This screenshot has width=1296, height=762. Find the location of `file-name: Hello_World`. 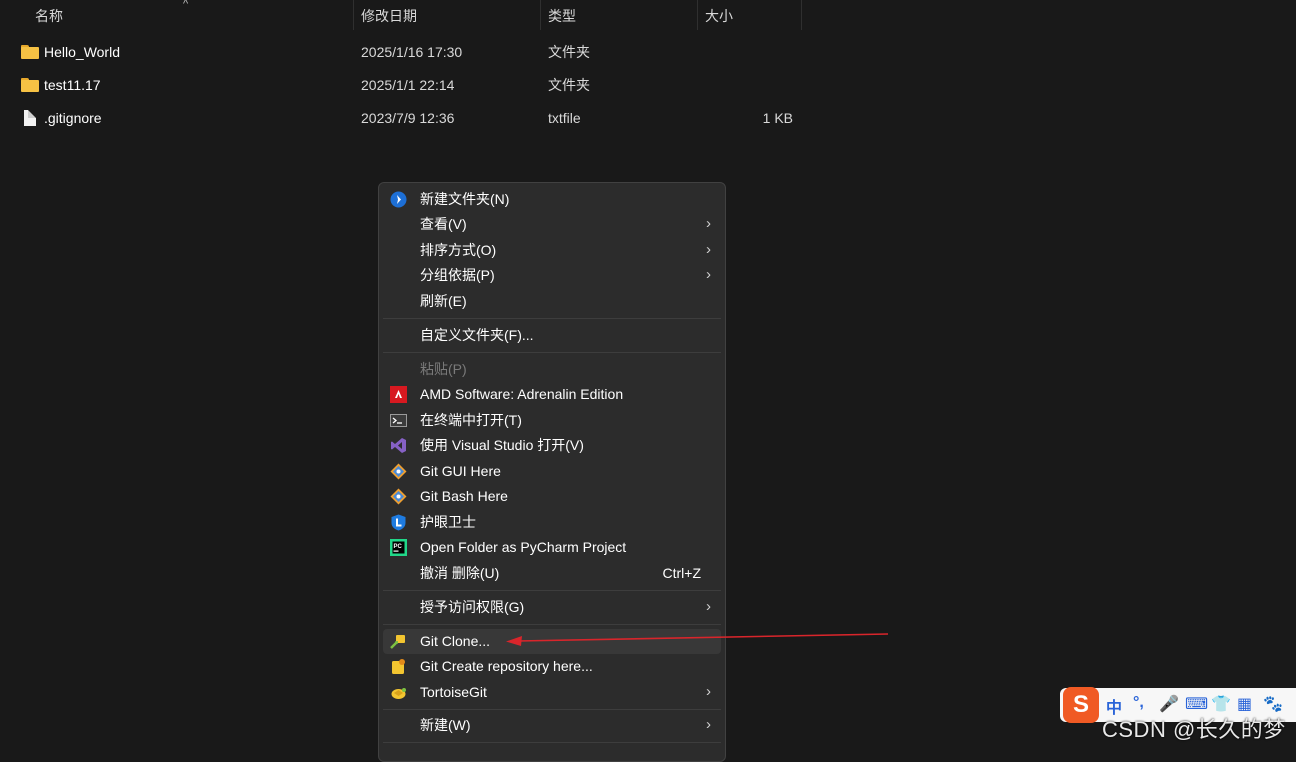

file-name: Hello_World is located at coordinates (82, 52).